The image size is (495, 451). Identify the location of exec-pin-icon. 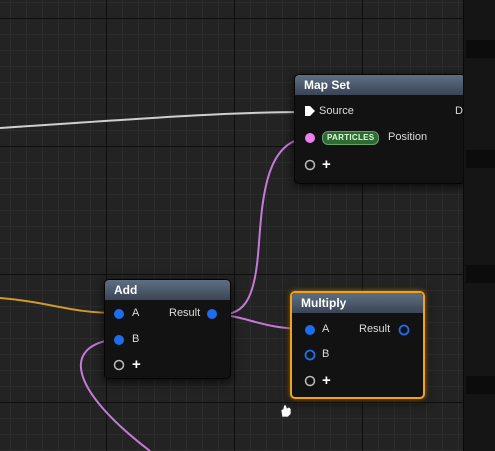
(310, 111).